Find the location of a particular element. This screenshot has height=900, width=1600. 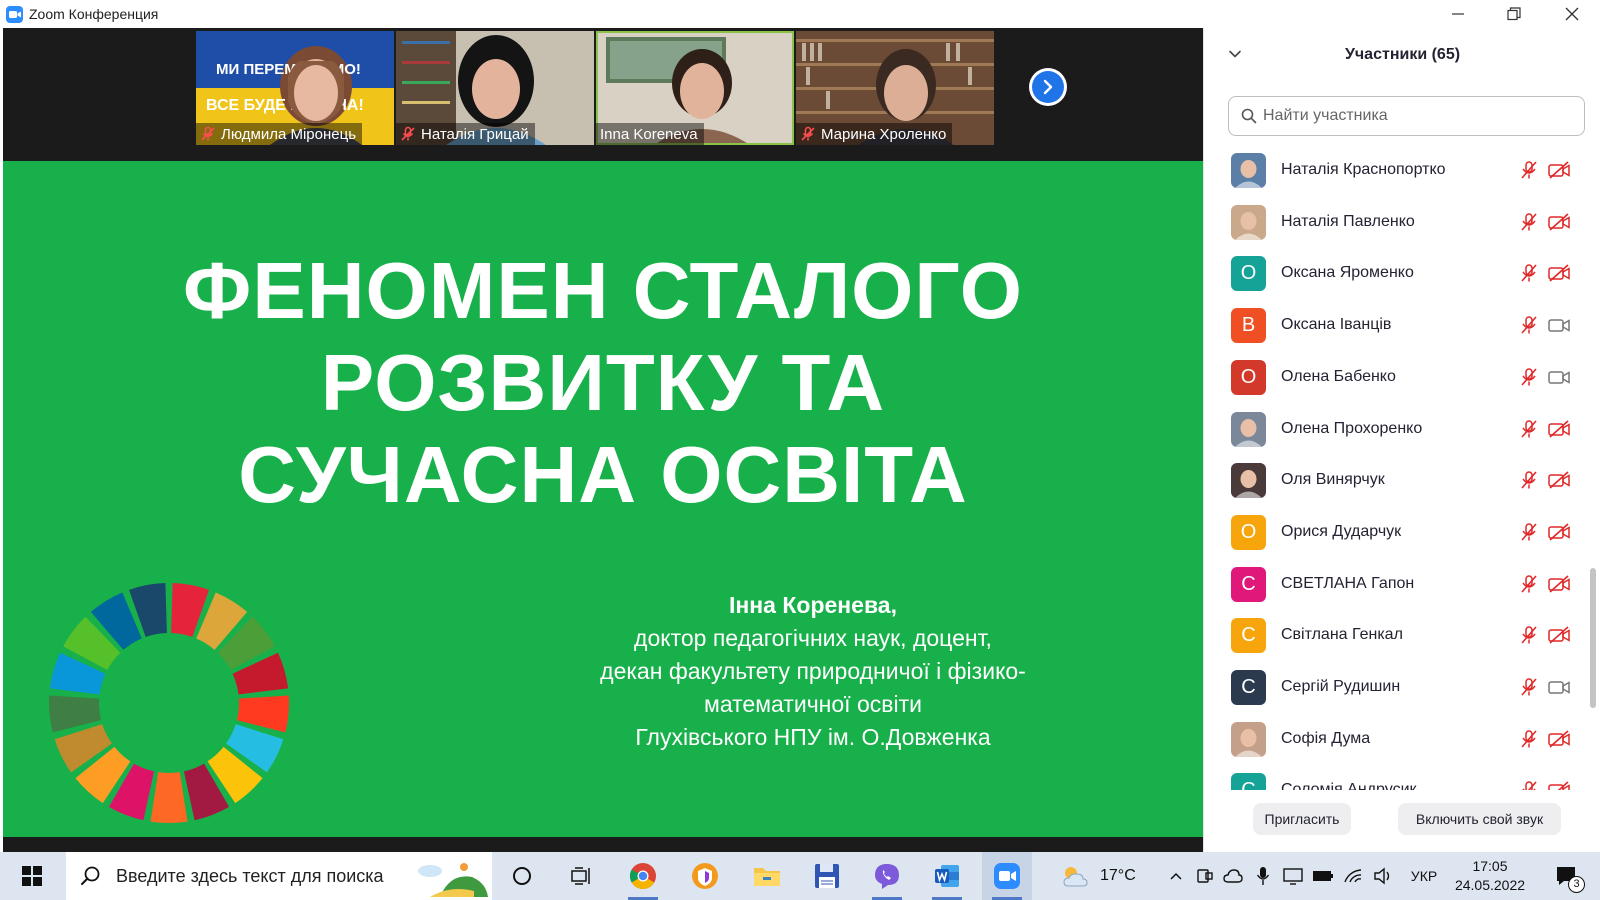

participant-search is located at coordinates (1406, 116).